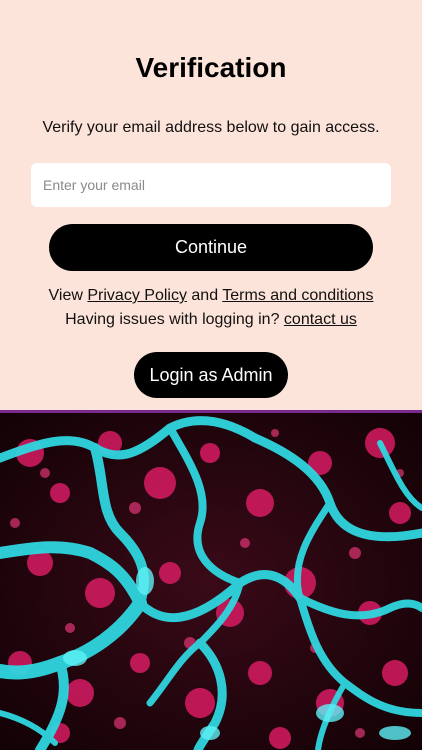  Describe the element at coordinates (211, 375) in the screenshot. I see `login-as-admin-button: Login as Admin` at that location.